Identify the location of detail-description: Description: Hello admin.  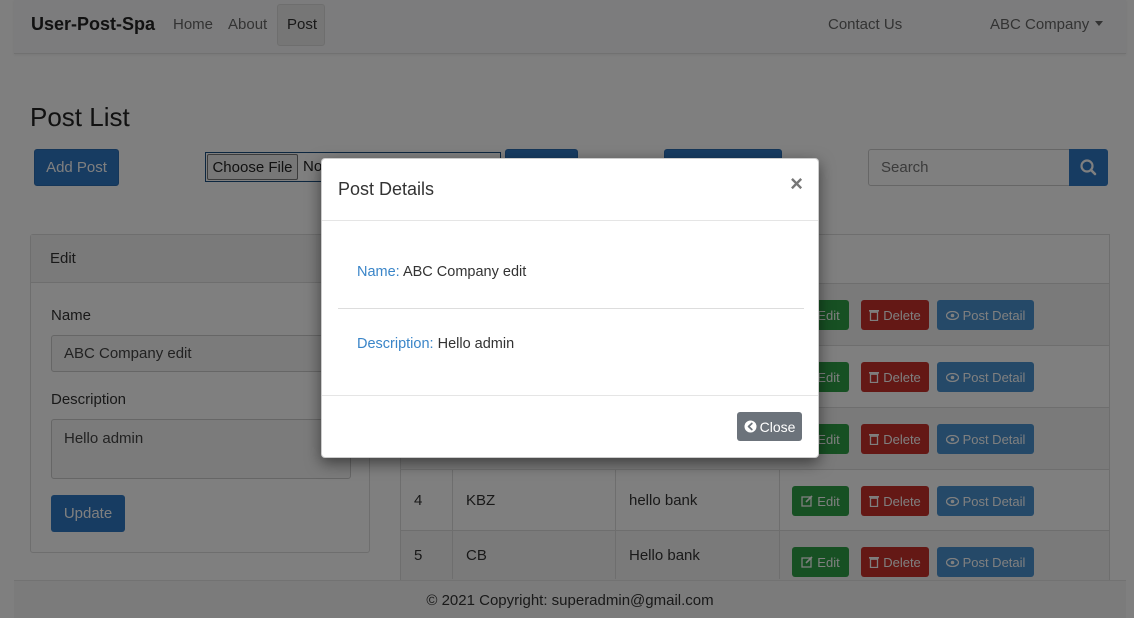
(435, 344).